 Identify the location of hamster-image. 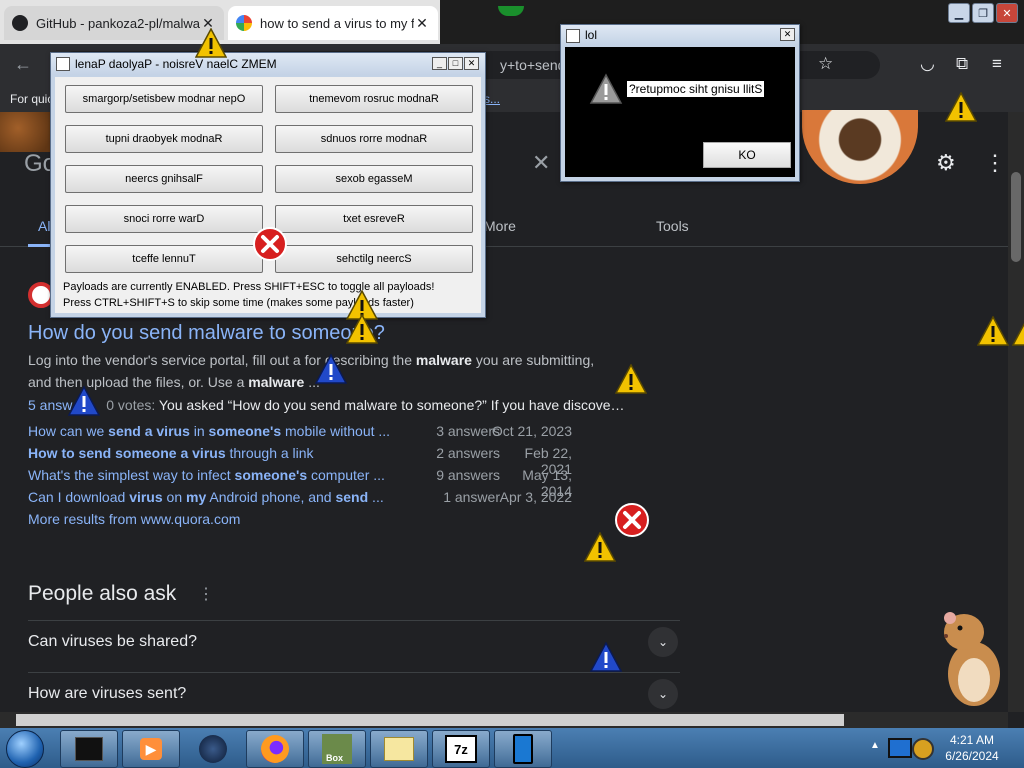
(972, 659).